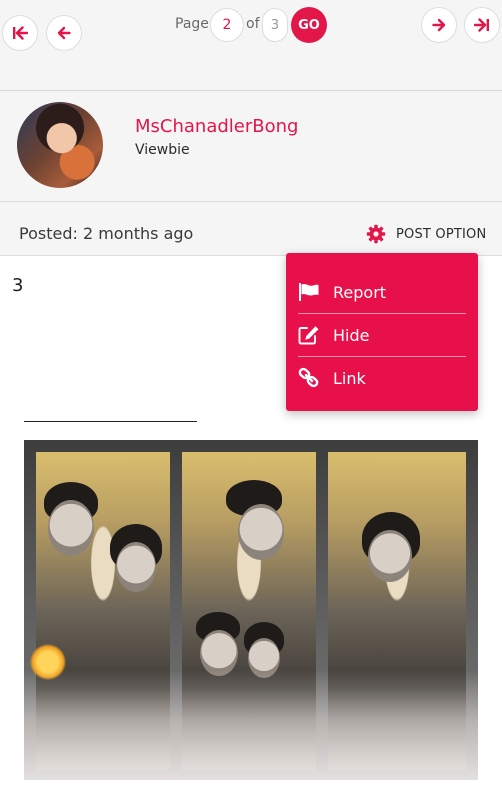 The image size is (502, 800). What do you see at coordinates (251, 146) in the screenshot?
I see `author-profile: MsChanadlerBong Viewbie` at bounding box center [251, 146].